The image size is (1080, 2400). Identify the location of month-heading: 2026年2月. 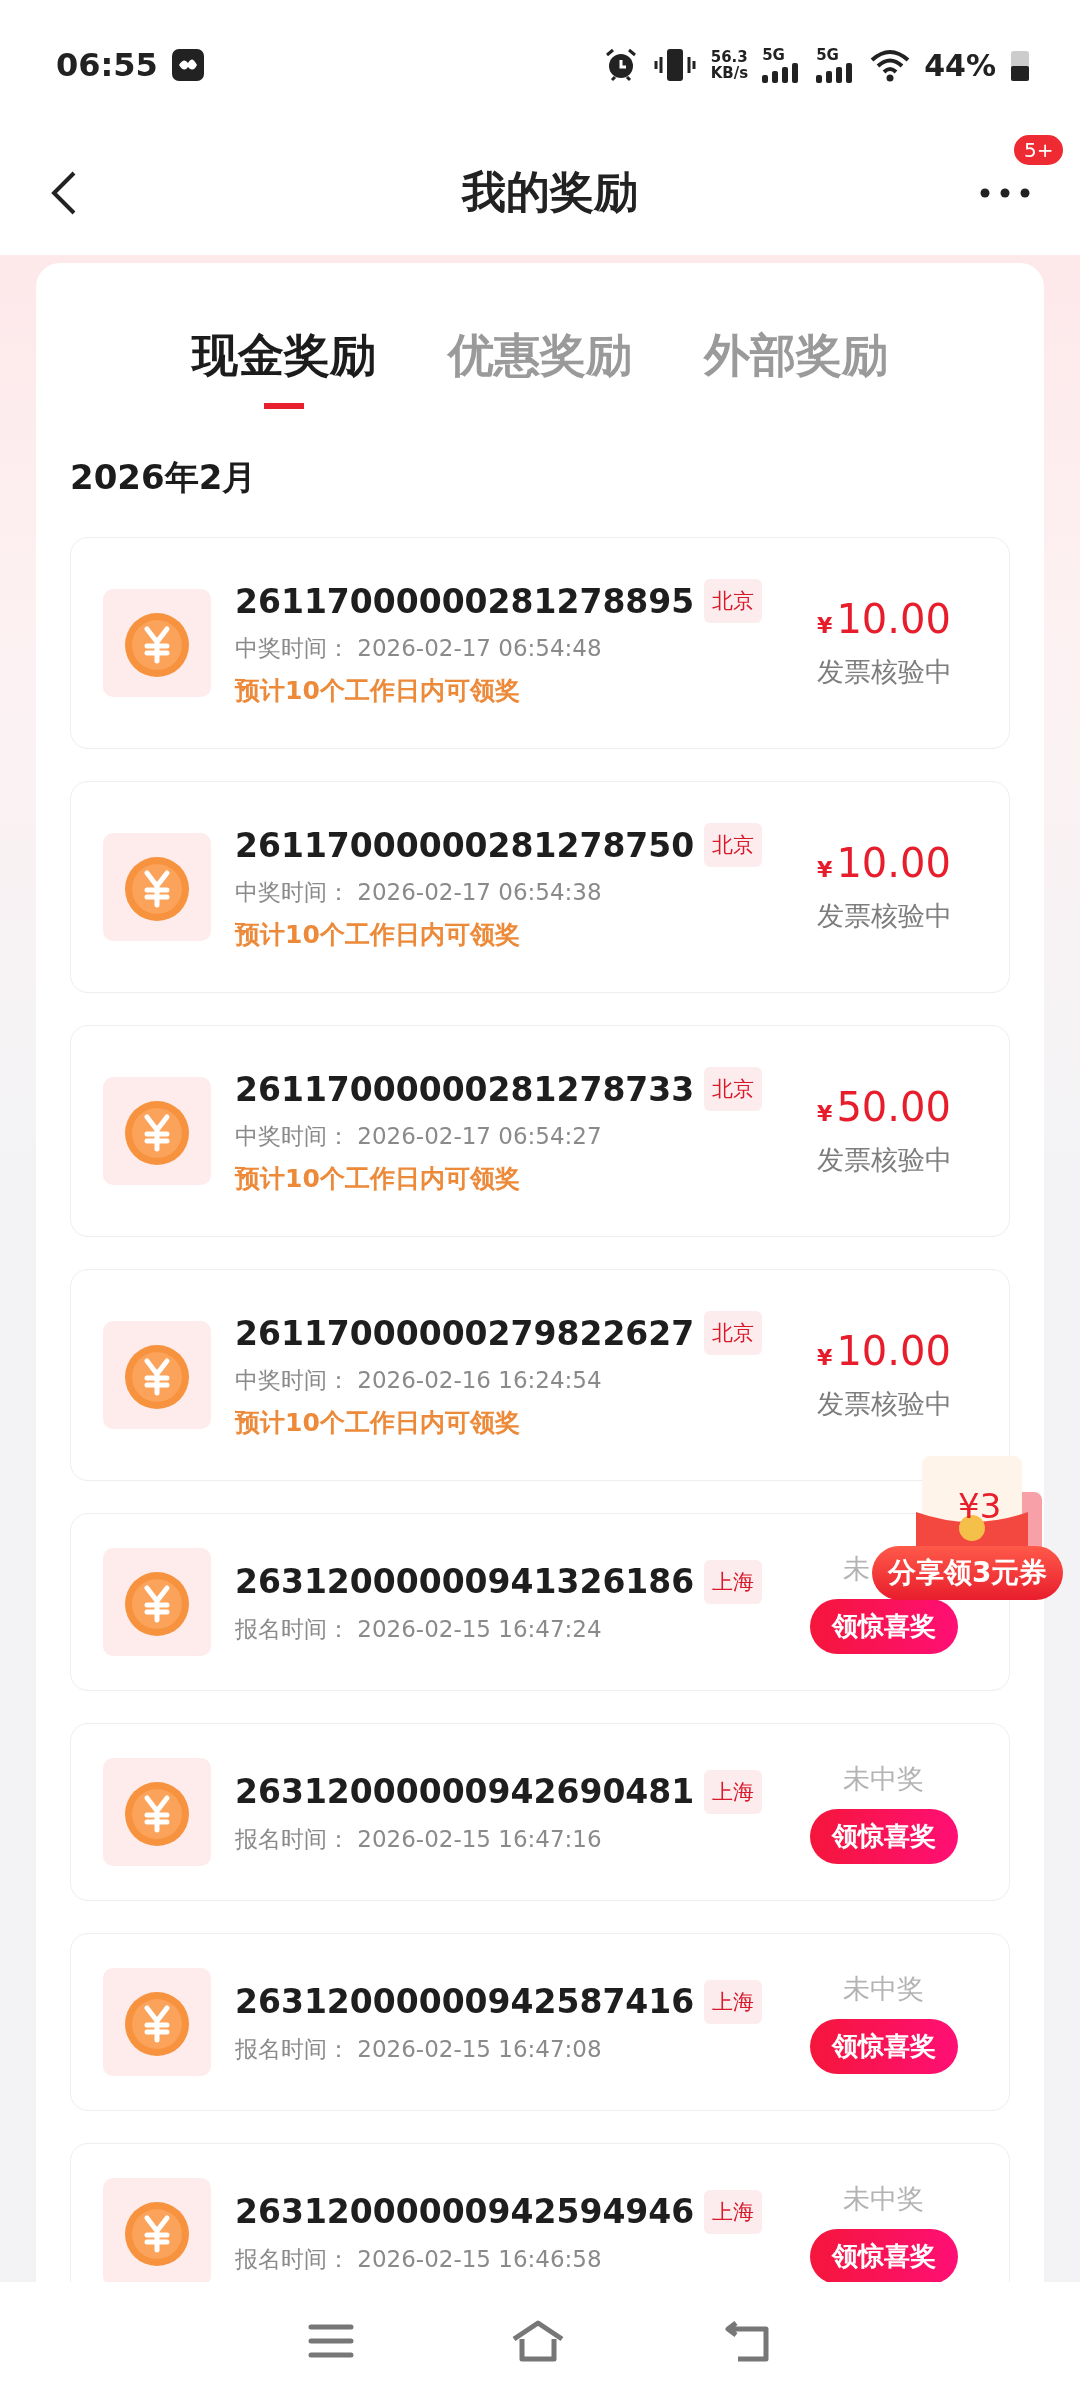
(164, 477).